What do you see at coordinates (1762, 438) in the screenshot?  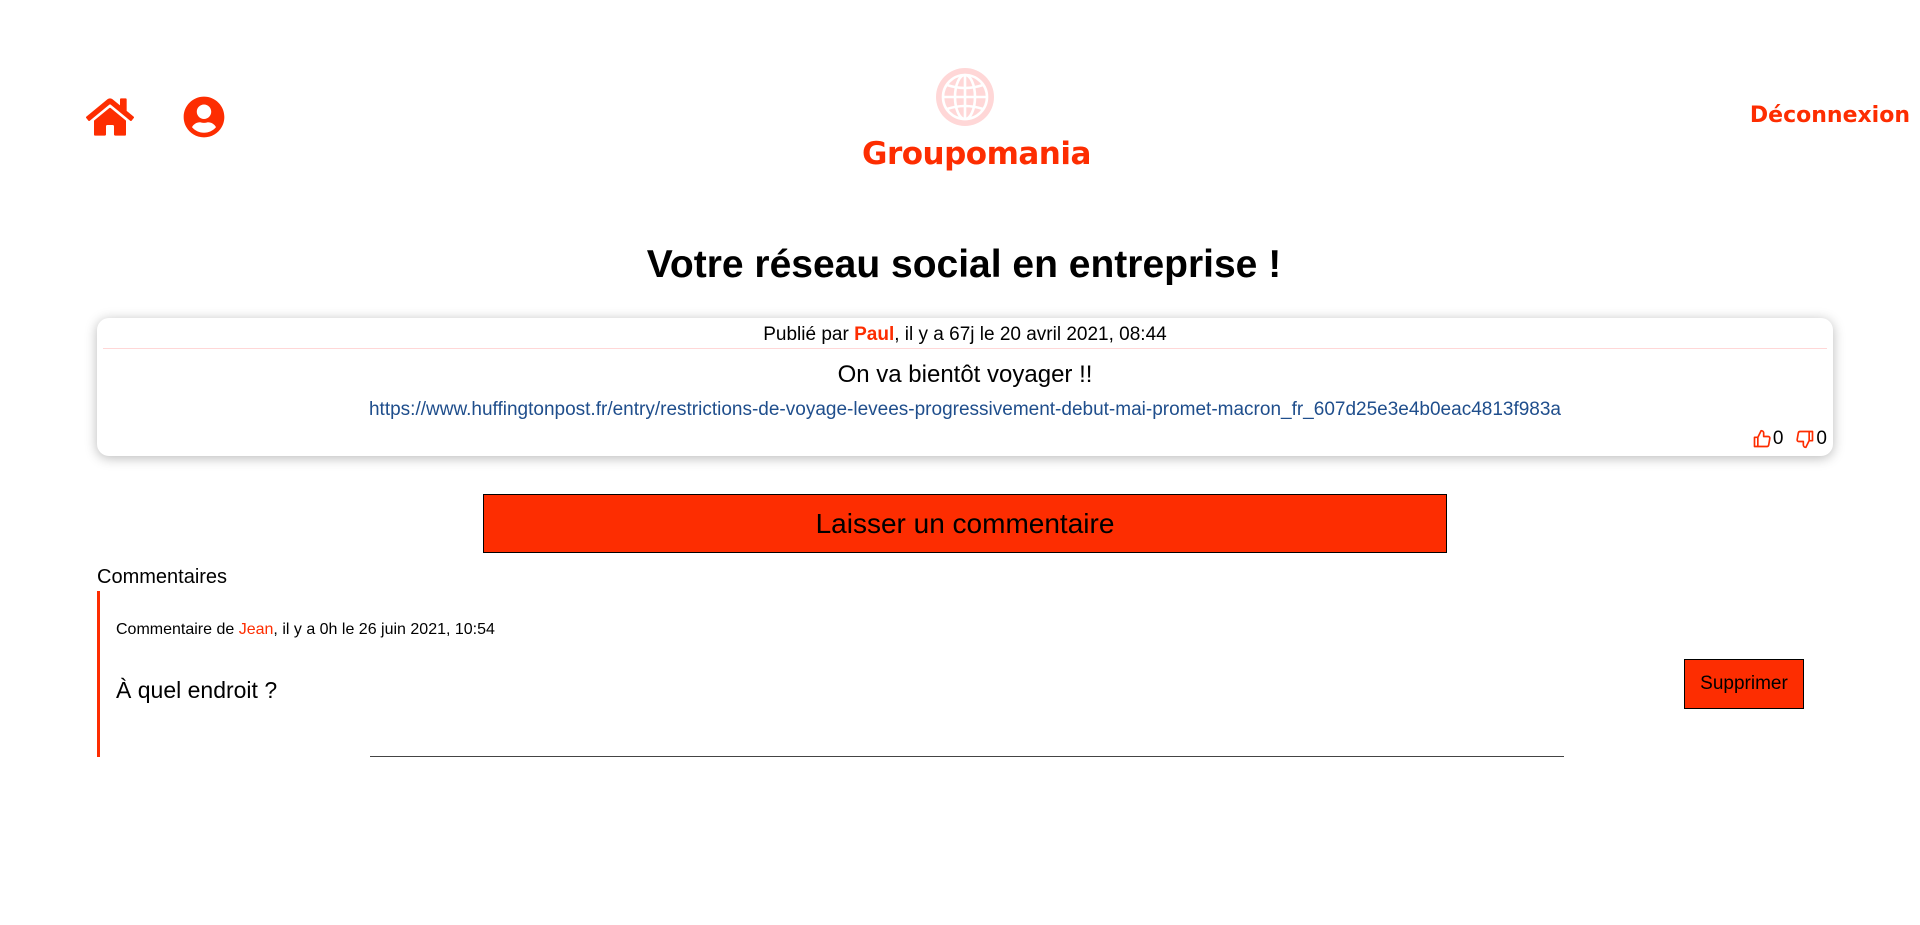 I see `thumbs-up-icon` at bounding box center [1762, 438].